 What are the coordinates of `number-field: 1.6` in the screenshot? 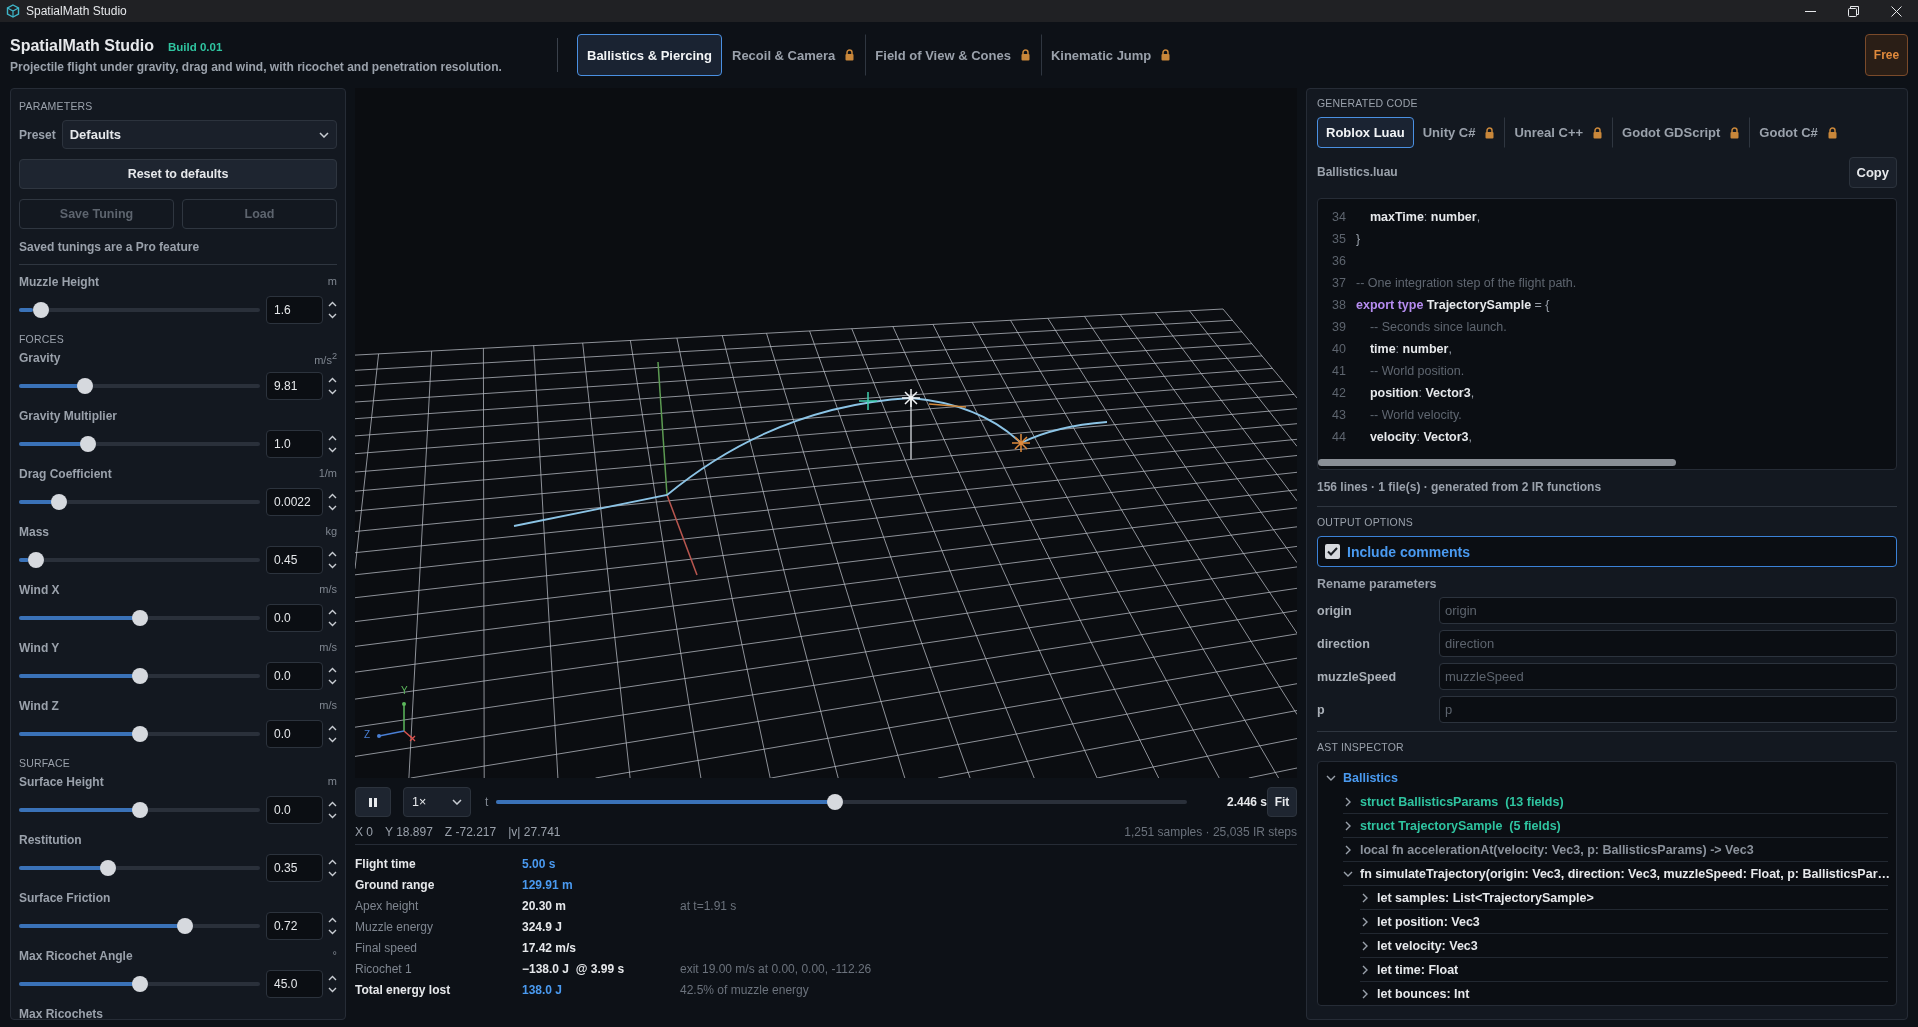 It's located at (294, 310).